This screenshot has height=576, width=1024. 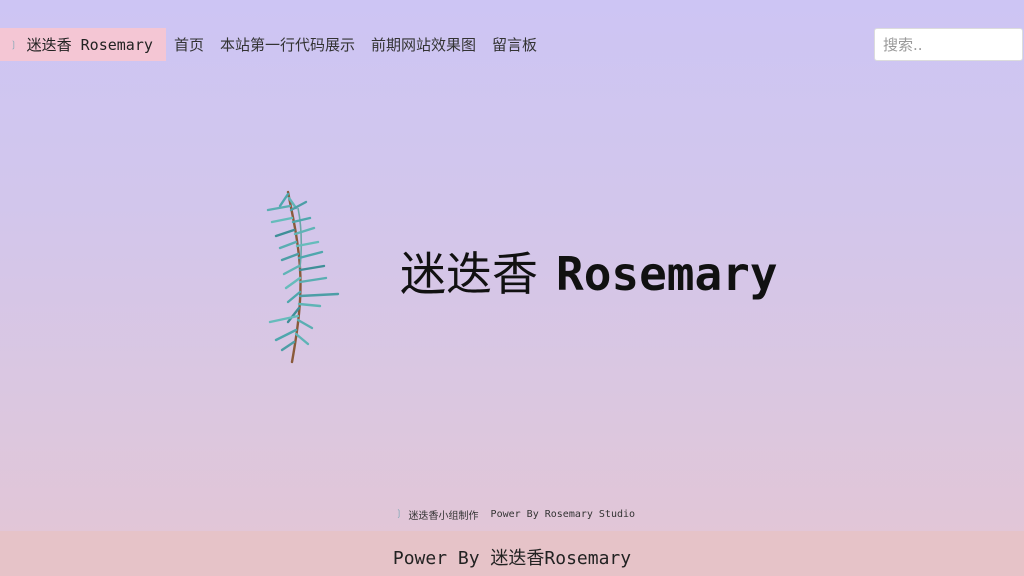 I want to click on rosemary-image, so click(x=303, y=277).